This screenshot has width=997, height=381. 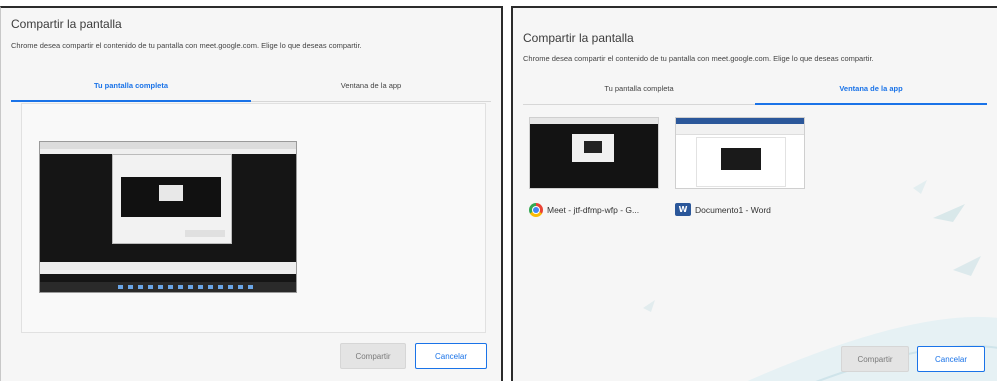 What do you see at coordinates (168, 268) in the screenshot?
I see `thumbnail-meet-controls` at bounding box center [168, 268].